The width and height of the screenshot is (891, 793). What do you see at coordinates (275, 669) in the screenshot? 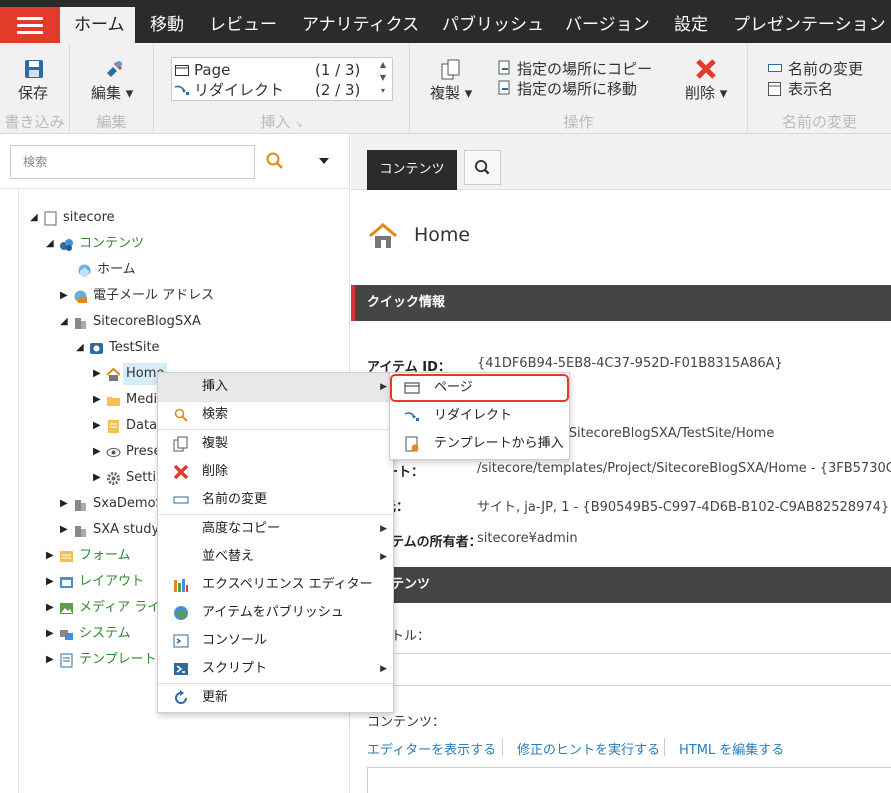
I see `context-item-script: スクリプト ▶` at bounding box center [275, 669].